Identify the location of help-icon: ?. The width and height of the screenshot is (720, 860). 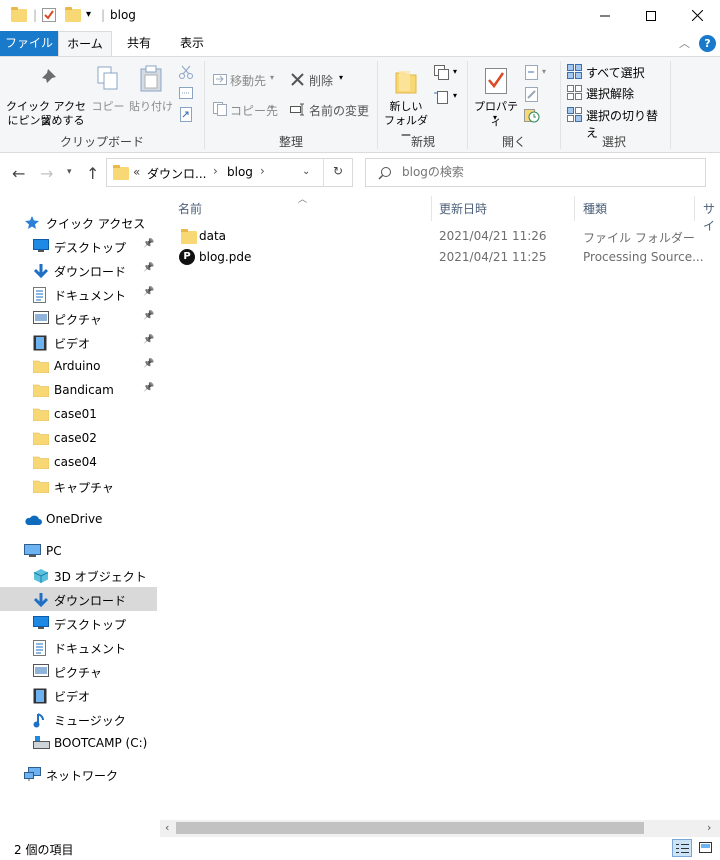
(707, 43).